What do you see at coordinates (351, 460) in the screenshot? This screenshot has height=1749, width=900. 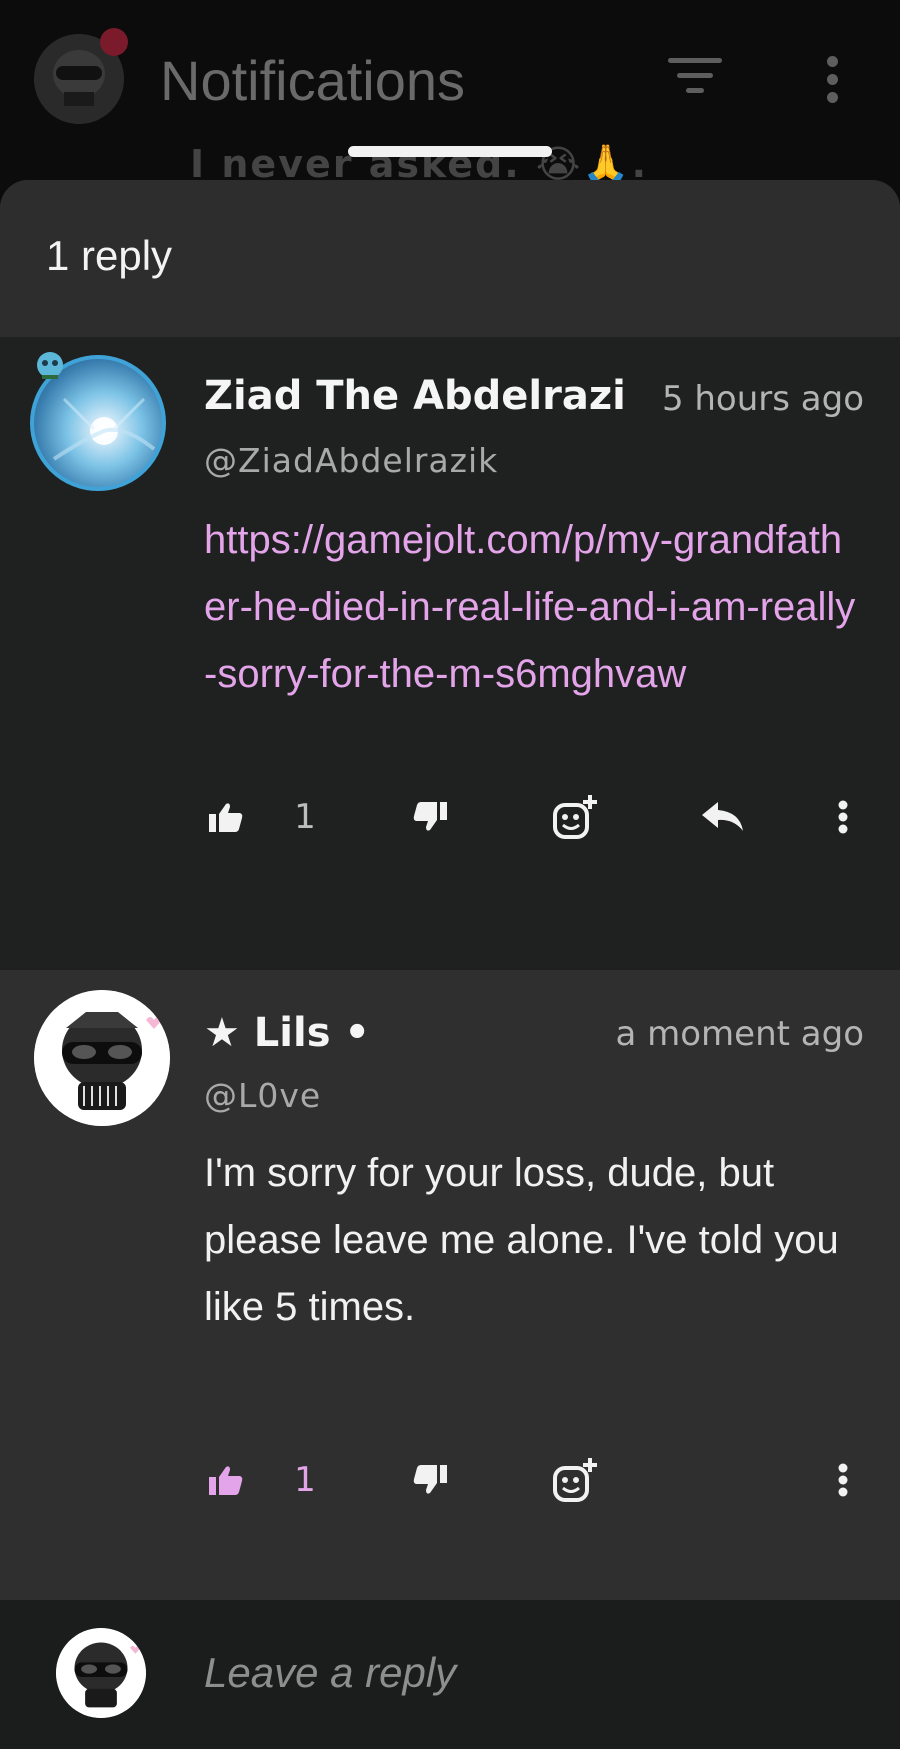 I see `commenter-handle: @ZiadAbdelrazik` at bounding box center [351, 460].